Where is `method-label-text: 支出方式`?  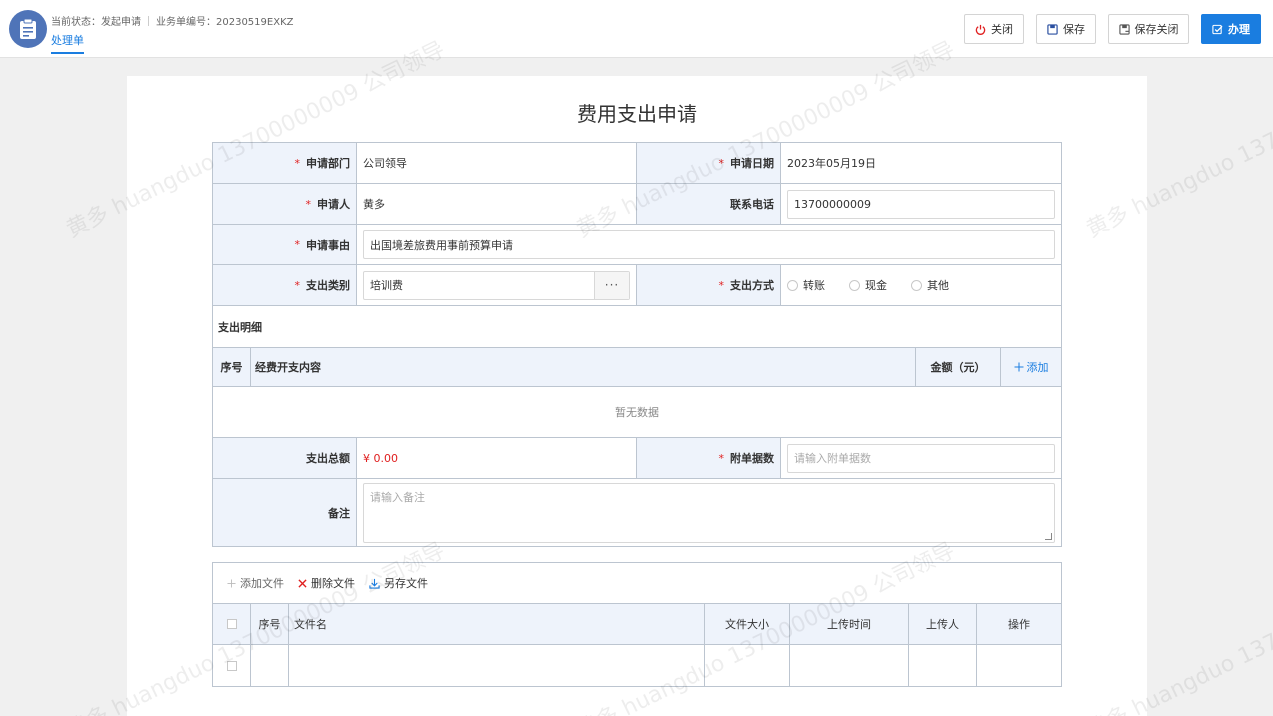 method-label-text: 支出方式 is located at coordinates (752, 285).